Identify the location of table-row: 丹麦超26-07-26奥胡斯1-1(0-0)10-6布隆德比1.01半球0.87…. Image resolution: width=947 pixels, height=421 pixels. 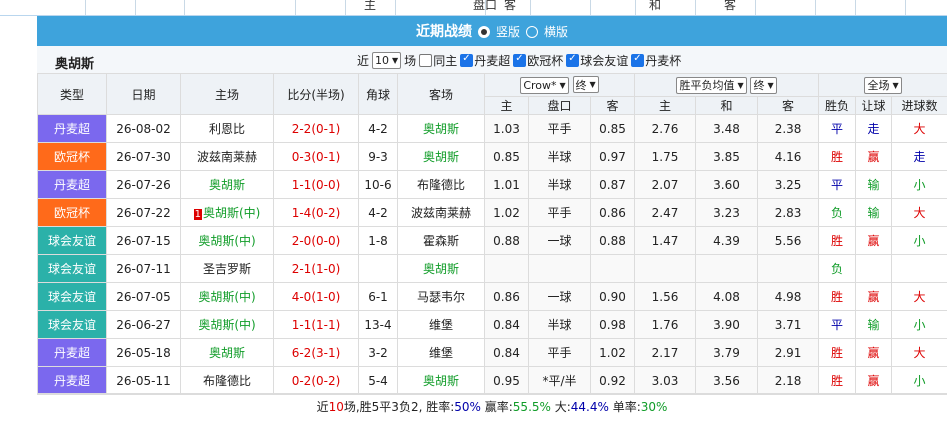
(492, 185).